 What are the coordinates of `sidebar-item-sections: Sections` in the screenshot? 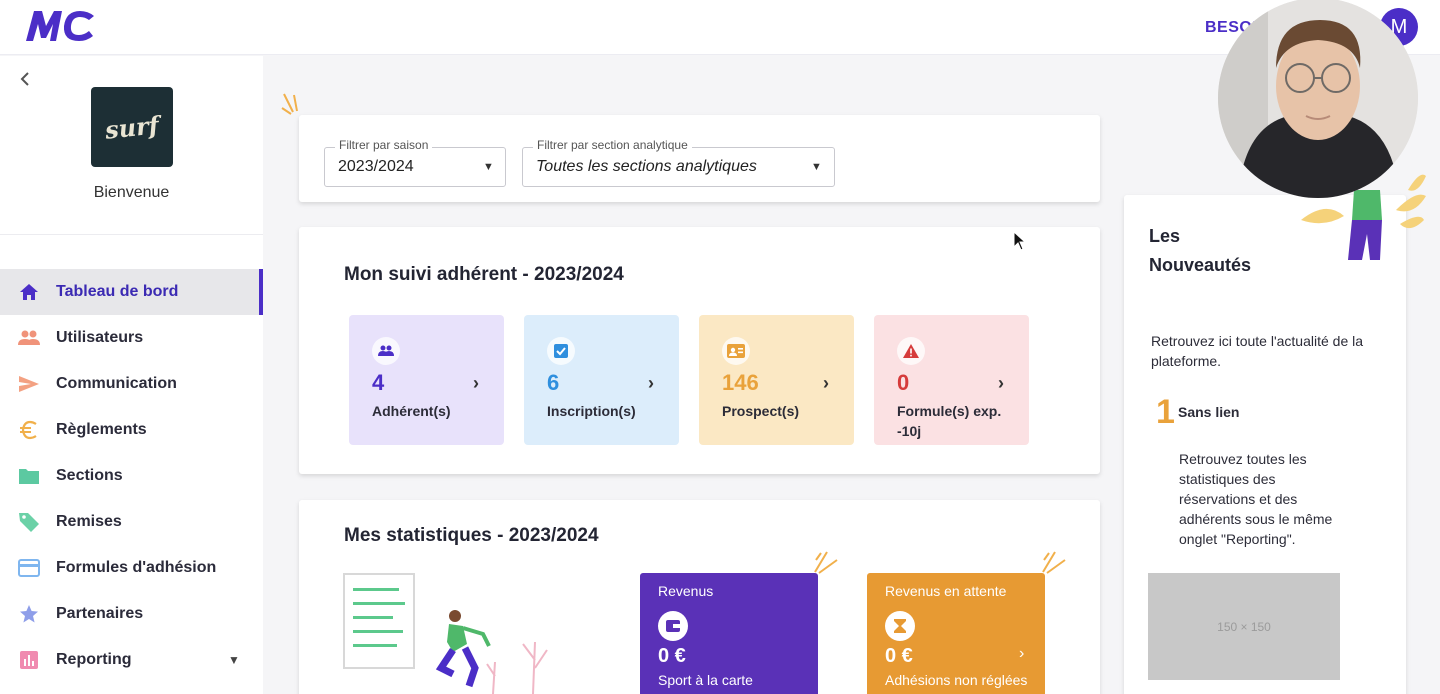 It's located at (131, 476).